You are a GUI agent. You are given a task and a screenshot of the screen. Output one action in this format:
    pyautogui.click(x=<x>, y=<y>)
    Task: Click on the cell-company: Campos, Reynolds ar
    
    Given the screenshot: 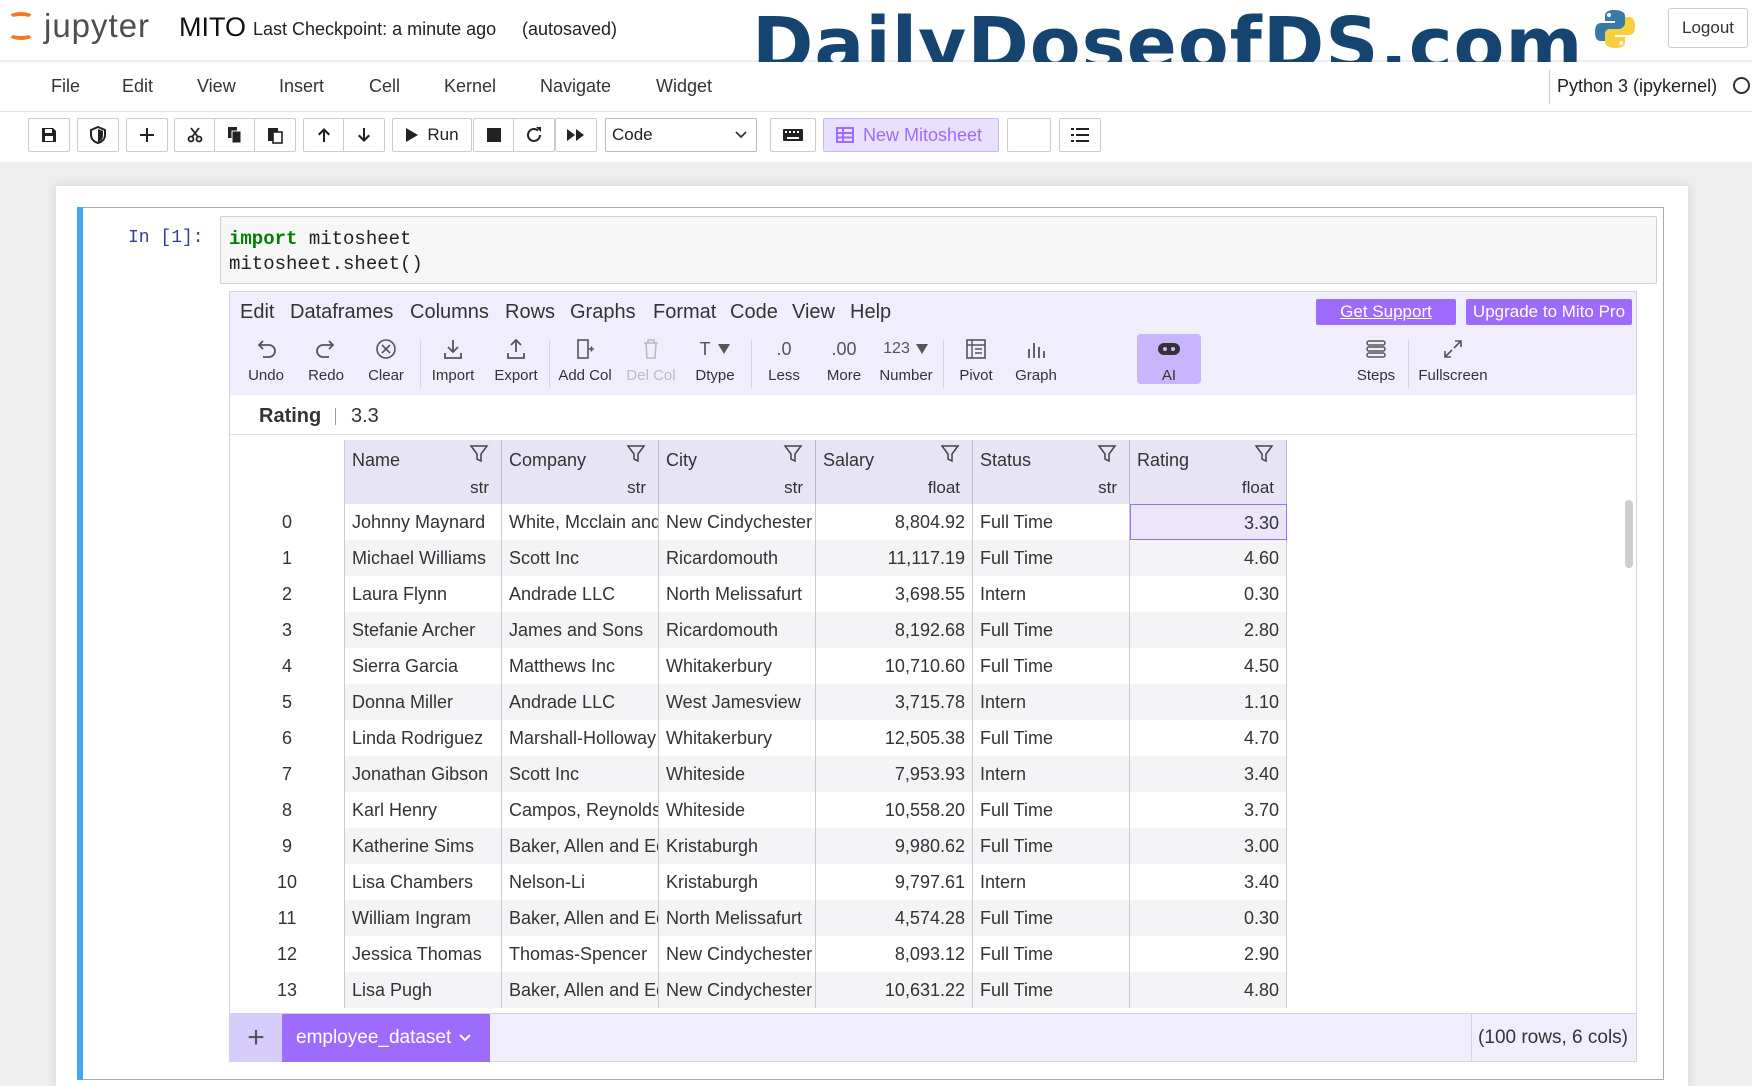 What is the action you would take?
    pyautogui.click(x=580, y=810)
    